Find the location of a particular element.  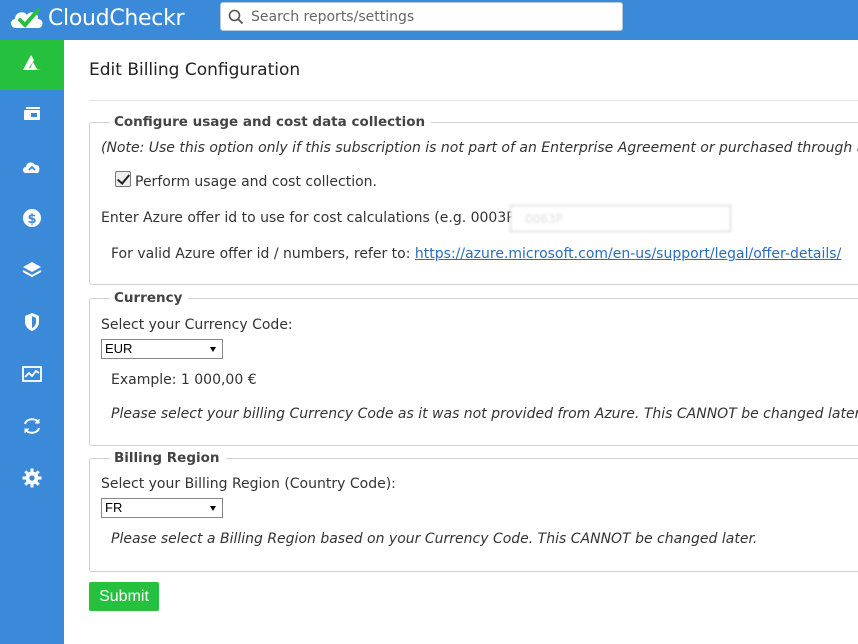

region-legend: Billing Region is located at coordinates (167, 458).